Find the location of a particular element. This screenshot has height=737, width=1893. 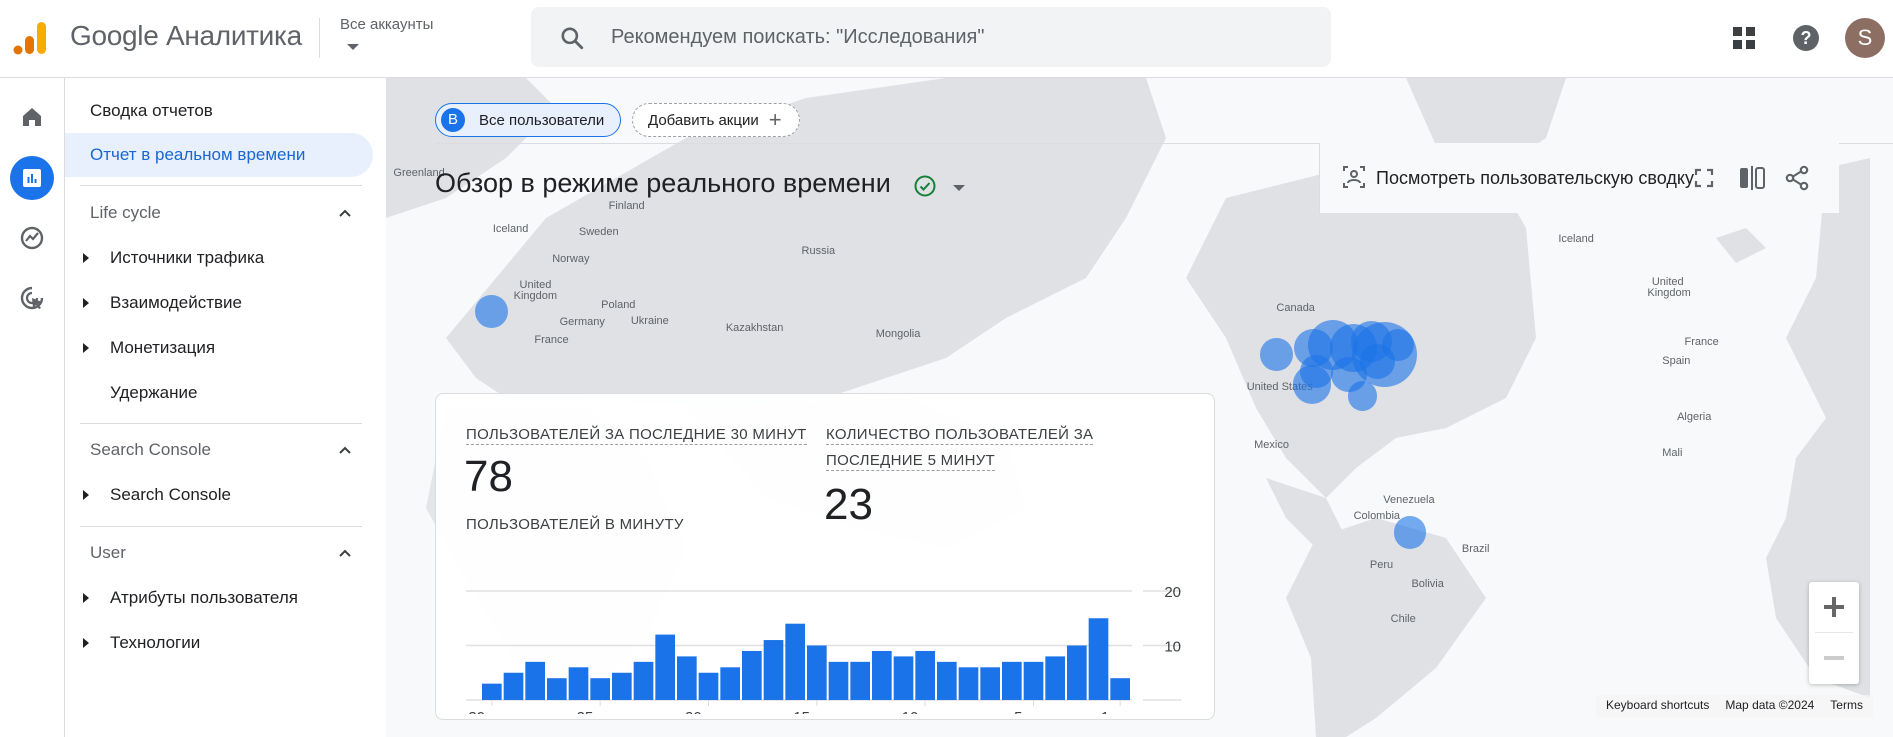

nav-section-title: User is located at coordinates (108, 552).